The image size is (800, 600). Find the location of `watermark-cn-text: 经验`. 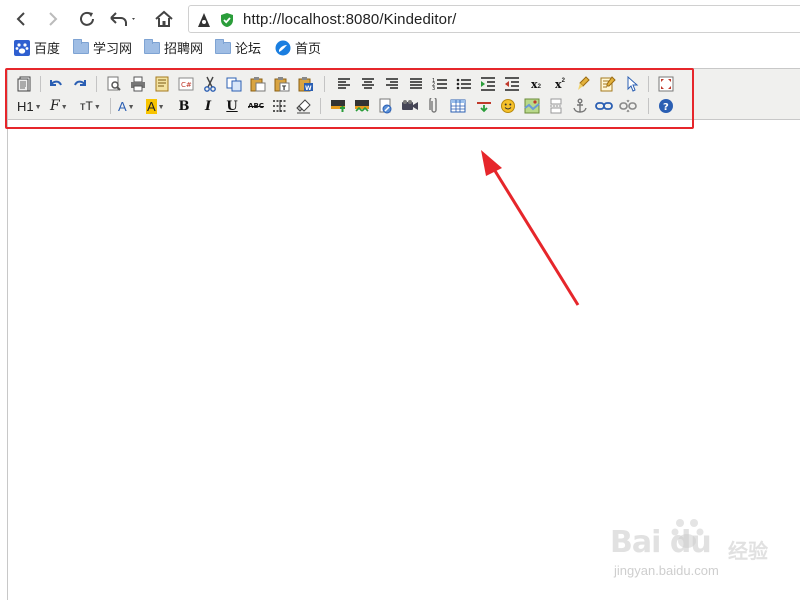

watermark-cn-text: 经验 is located at coordinates (748, 552).